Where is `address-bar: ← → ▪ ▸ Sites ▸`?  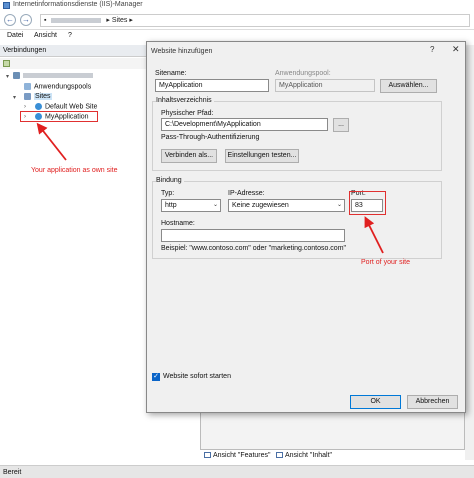 address-bar: ← → ▪ ▸ Sites ▸ is located at coordinates (237, 20).